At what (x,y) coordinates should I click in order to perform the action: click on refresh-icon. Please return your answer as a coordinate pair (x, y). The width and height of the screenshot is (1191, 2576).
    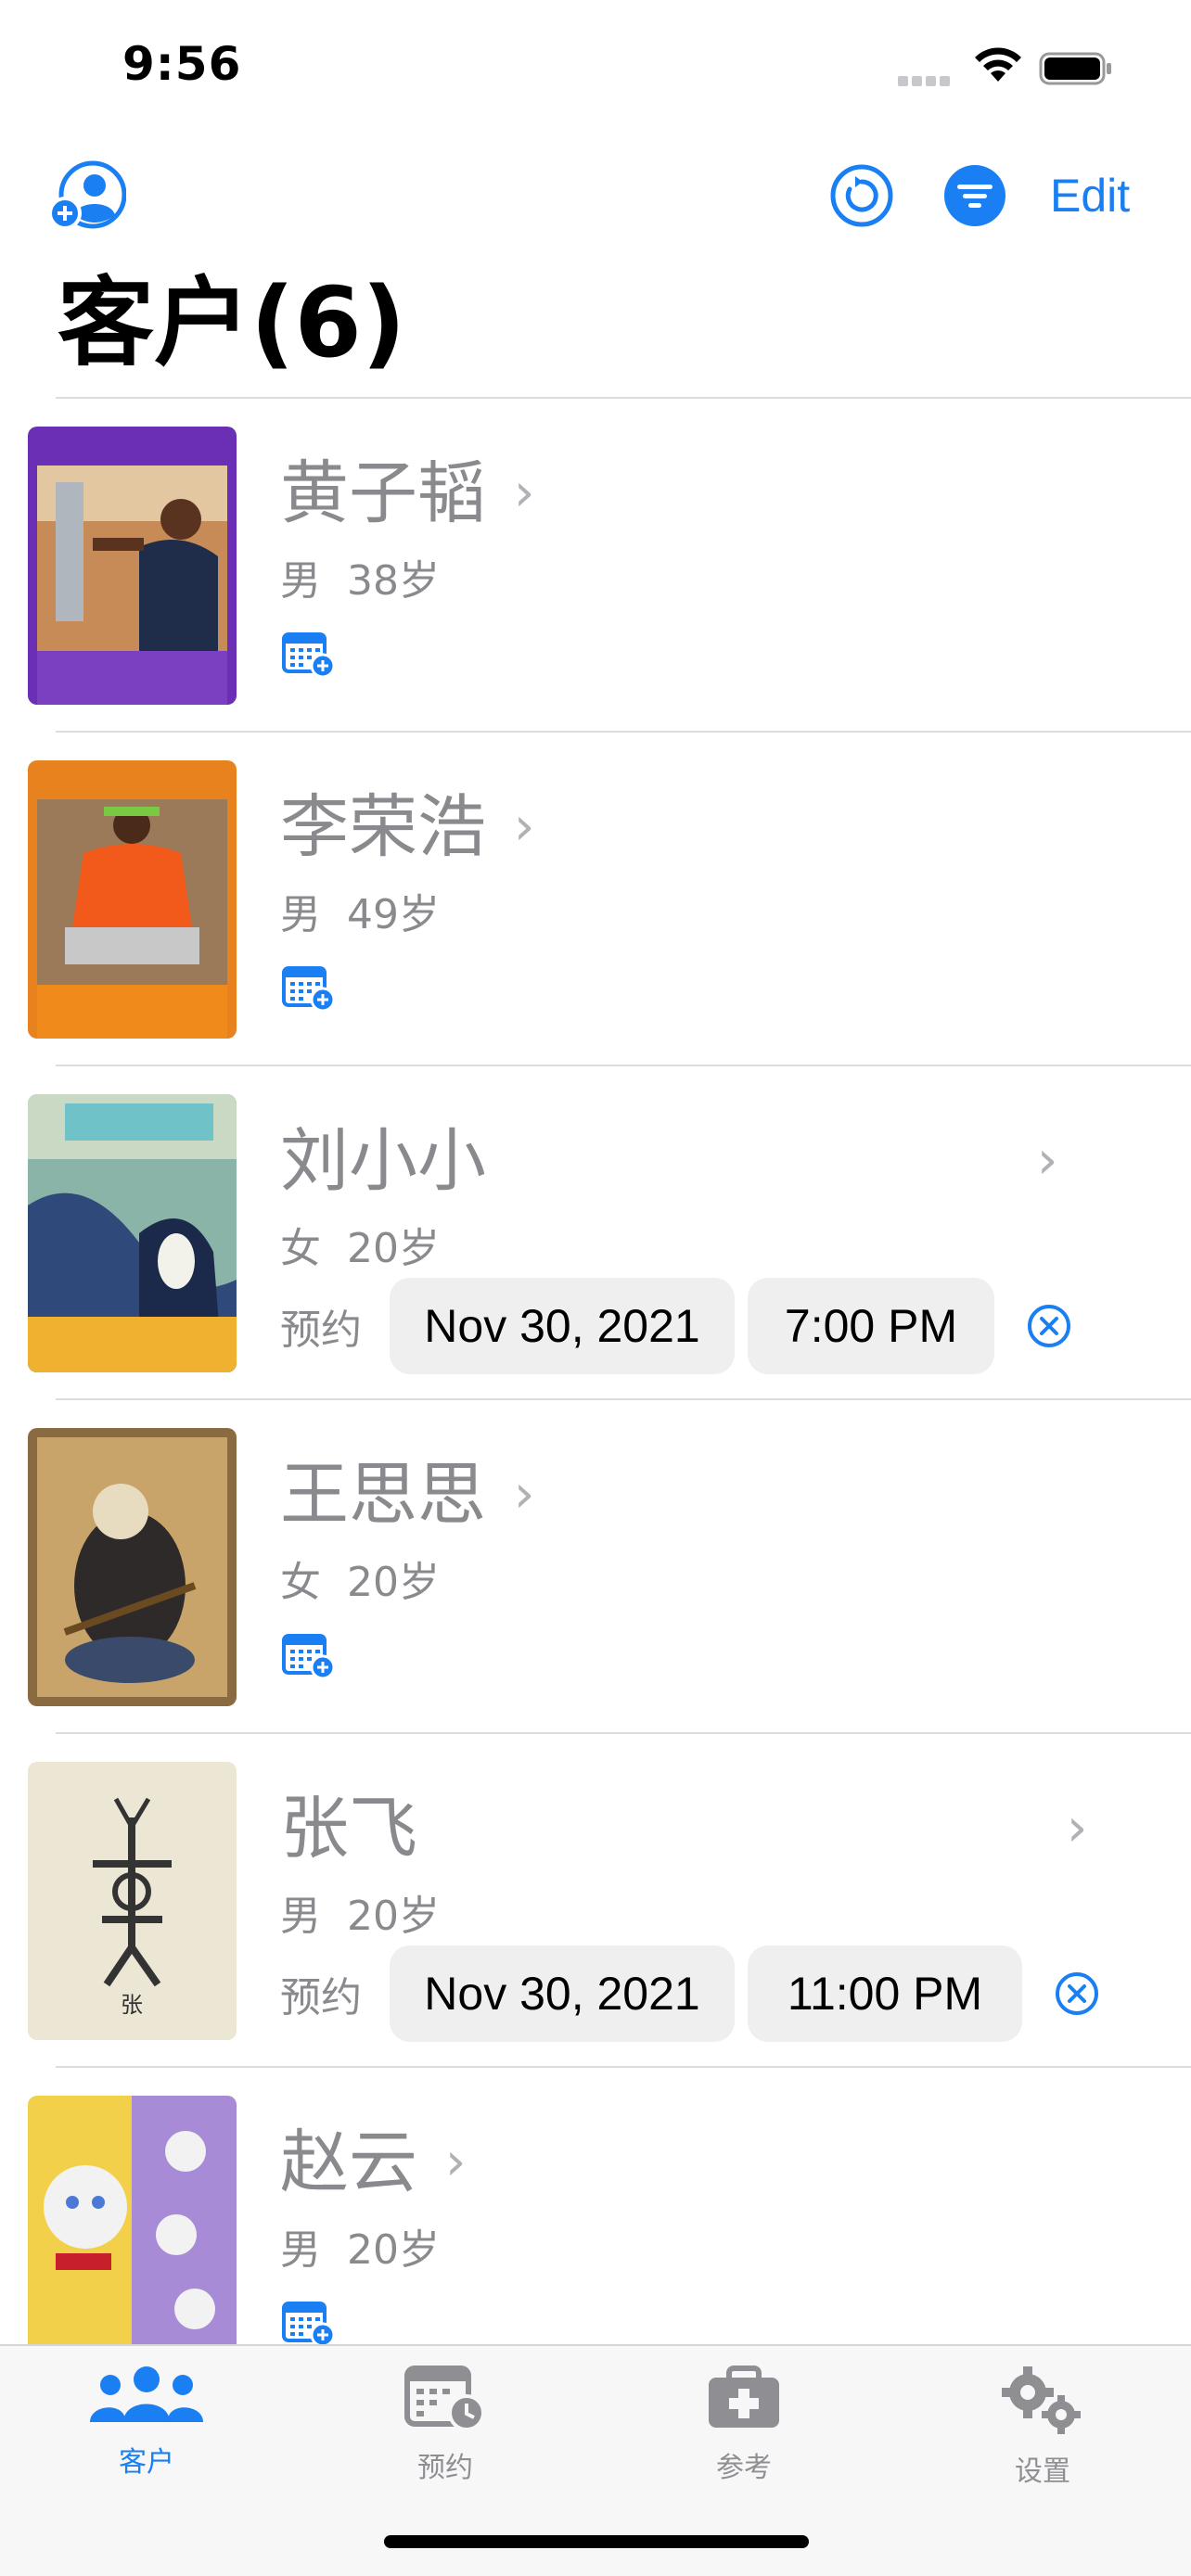
    Looking at the image, I should click on (861, 196).